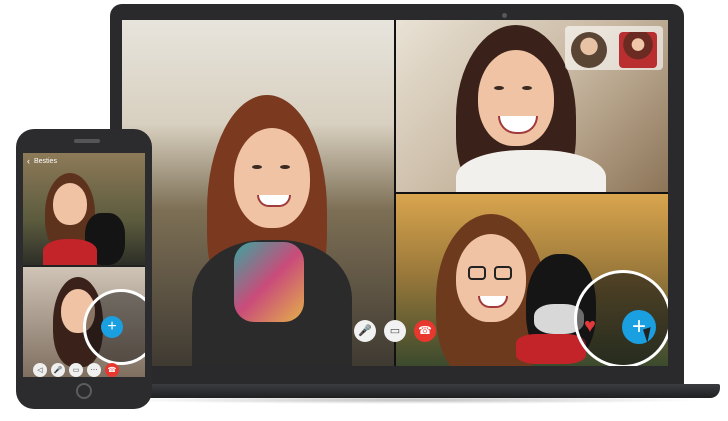  I want to click on more-icon: ⋯, so click(94, 370).